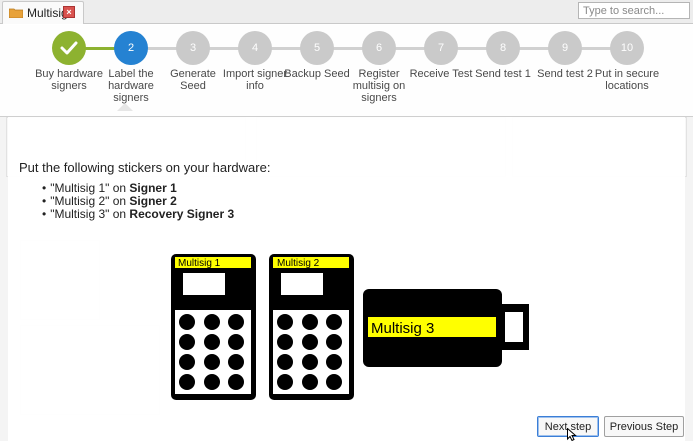  What do you see at coordinates (634, 10) in the screenshot?
I see `search-input` at bounding box center [634, 10].